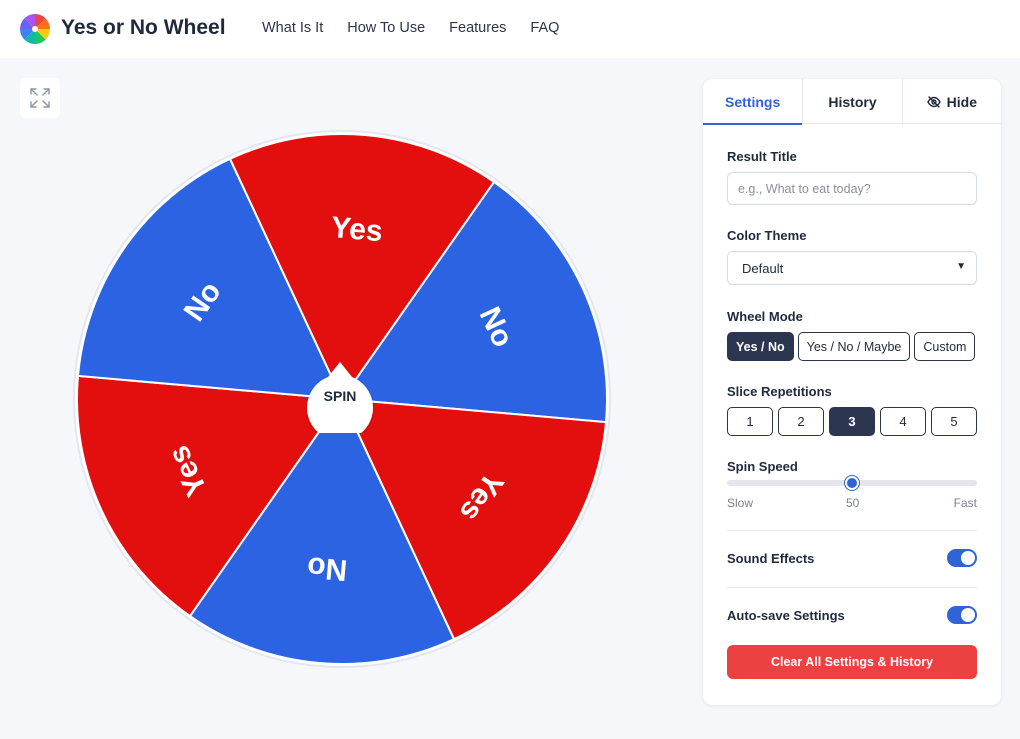 The width and height of the screenshot is (1020, 739). Describe the element at coordinates (477, 28) in the screenshot. I see `nav-features: Features` at that location.